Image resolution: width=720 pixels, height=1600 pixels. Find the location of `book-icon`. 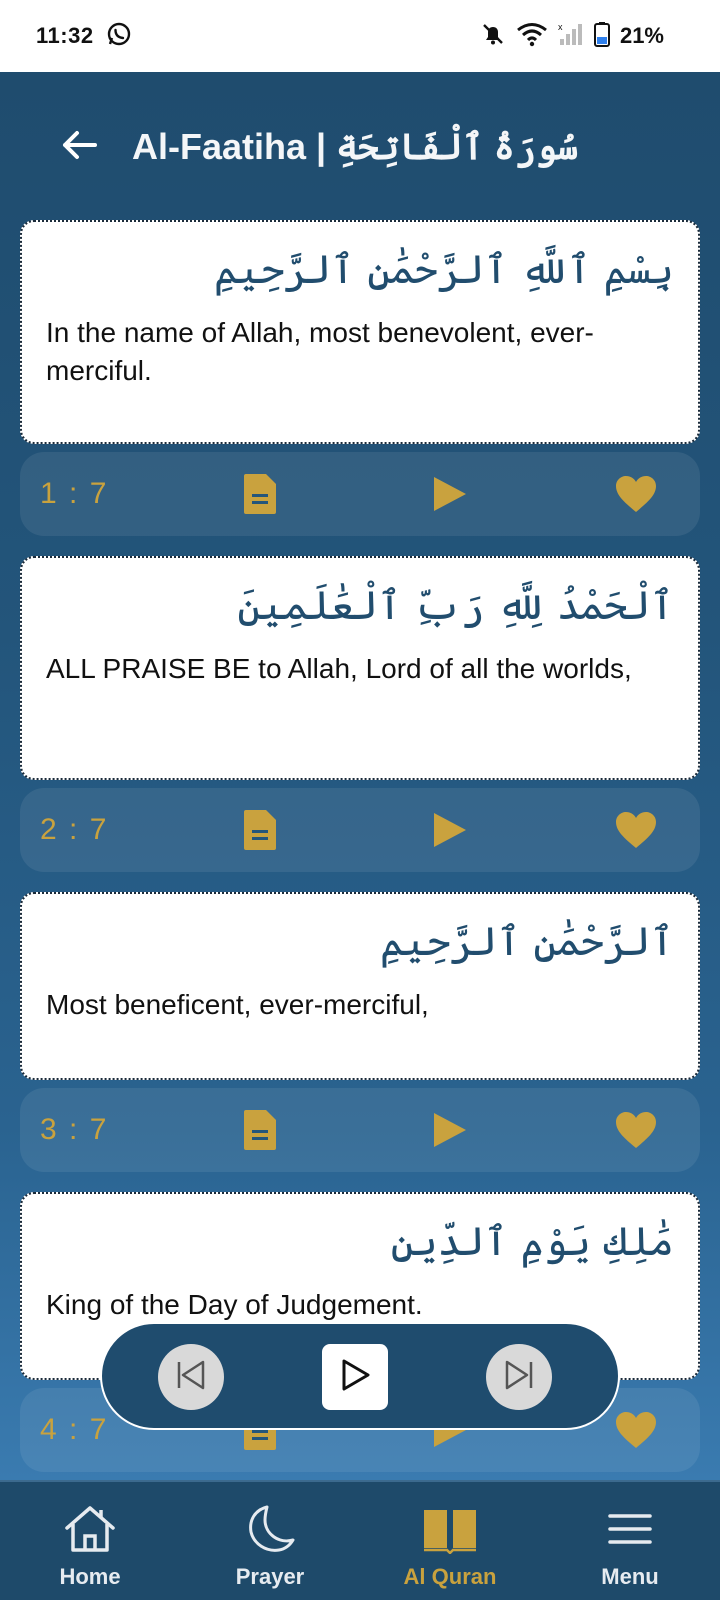

book-icon is located at coordinates (450, 1531).